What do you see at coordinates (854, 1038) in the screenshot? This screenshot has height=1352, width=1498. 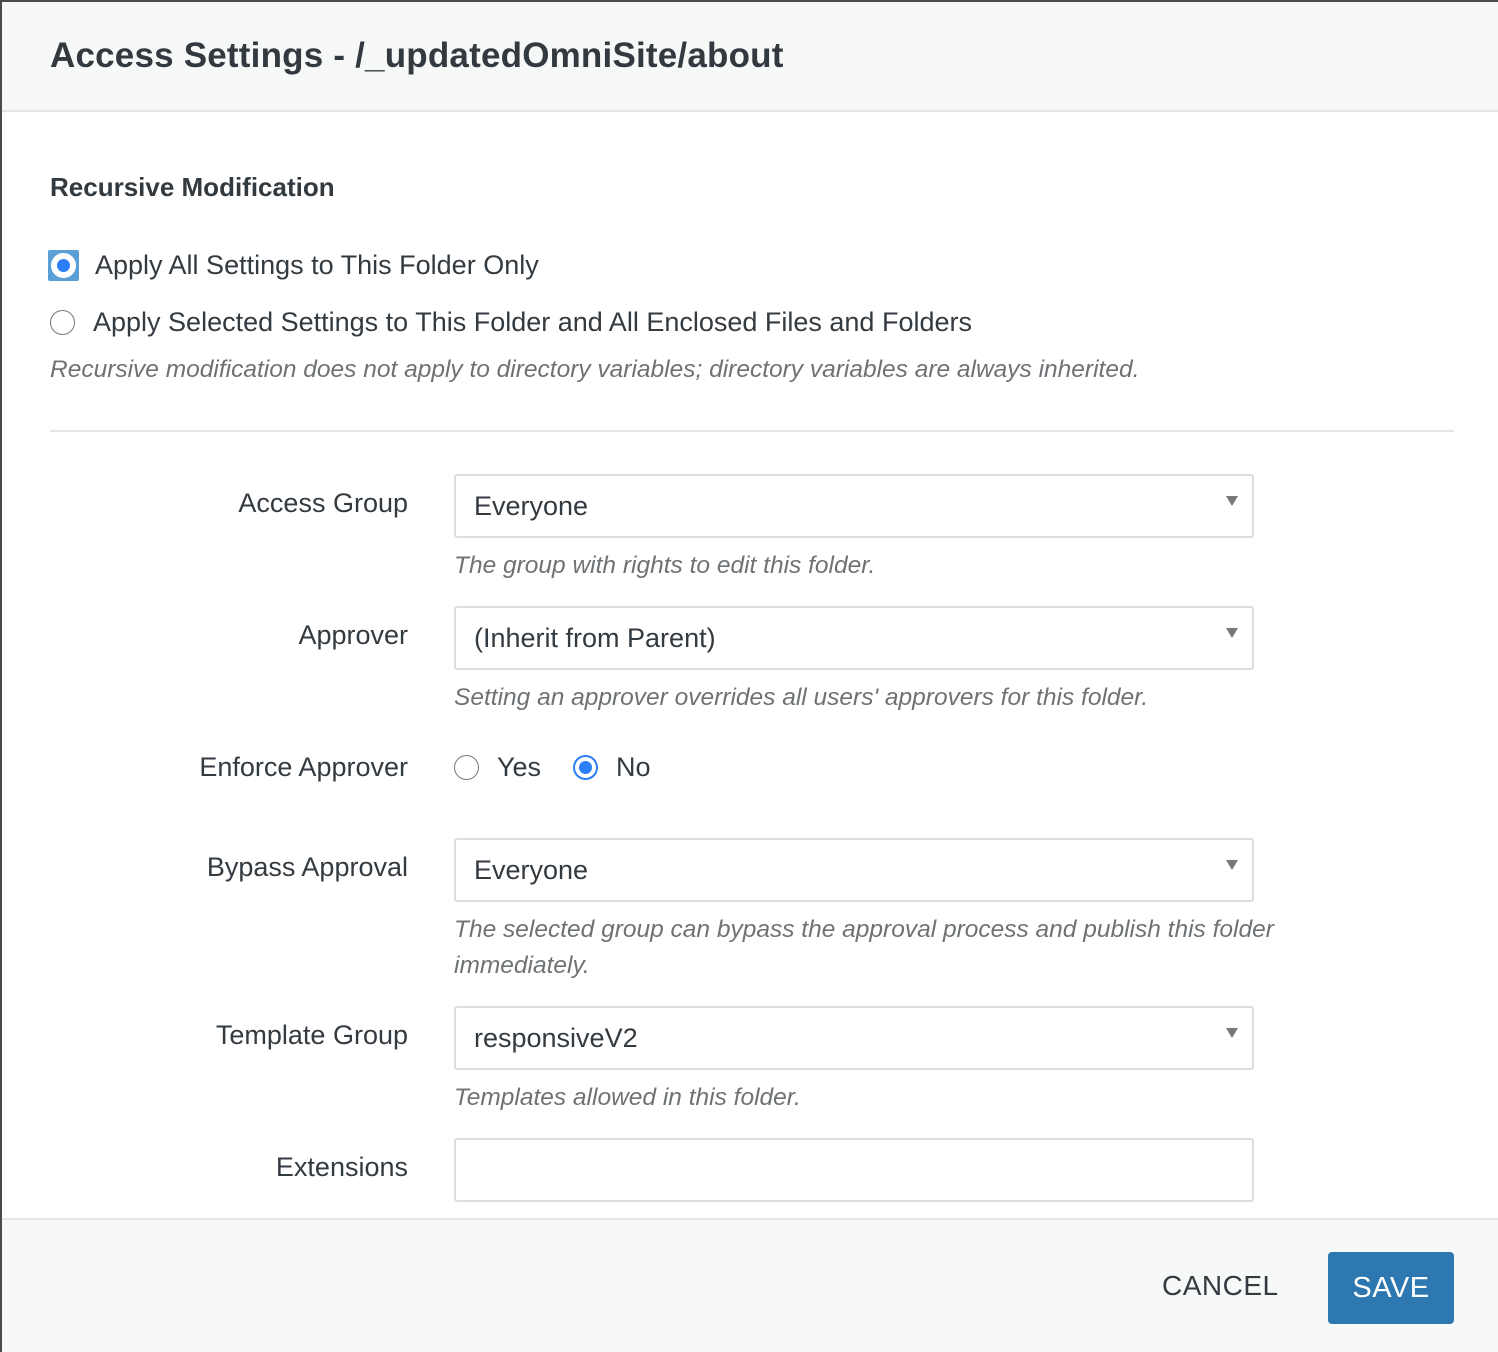 I see `template-group-select: responsiveV2` at bounding box center [854, 1038].